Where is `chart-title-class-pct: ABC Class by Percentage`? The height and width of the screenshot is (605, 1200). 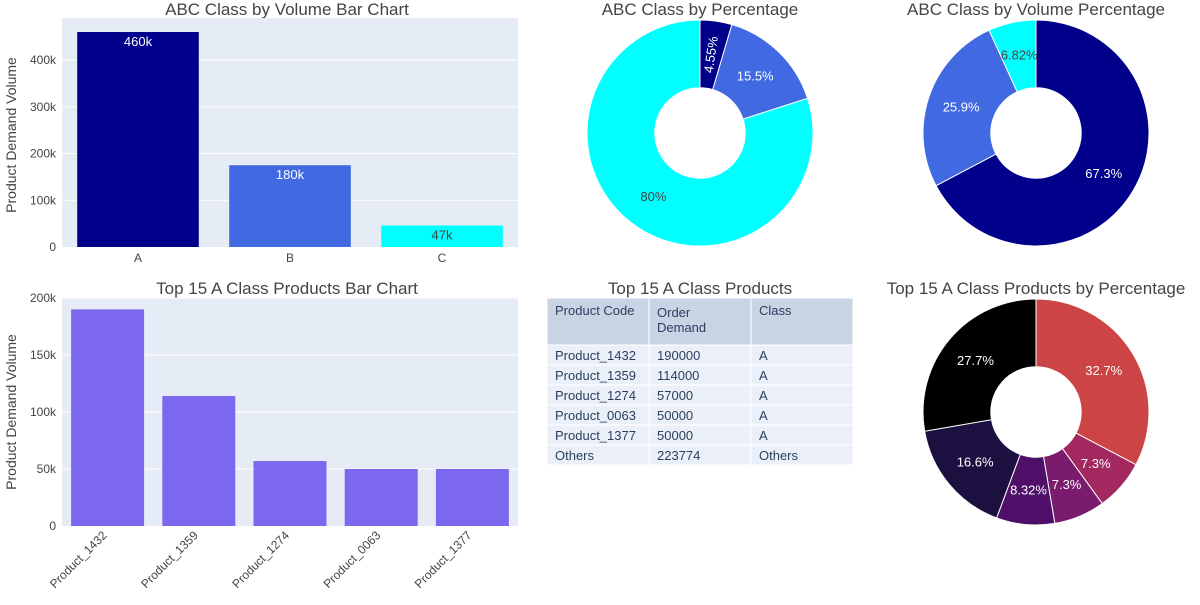 chart-title-class-pct: ABC Class by Percentage is located at coordinates (700, 9).